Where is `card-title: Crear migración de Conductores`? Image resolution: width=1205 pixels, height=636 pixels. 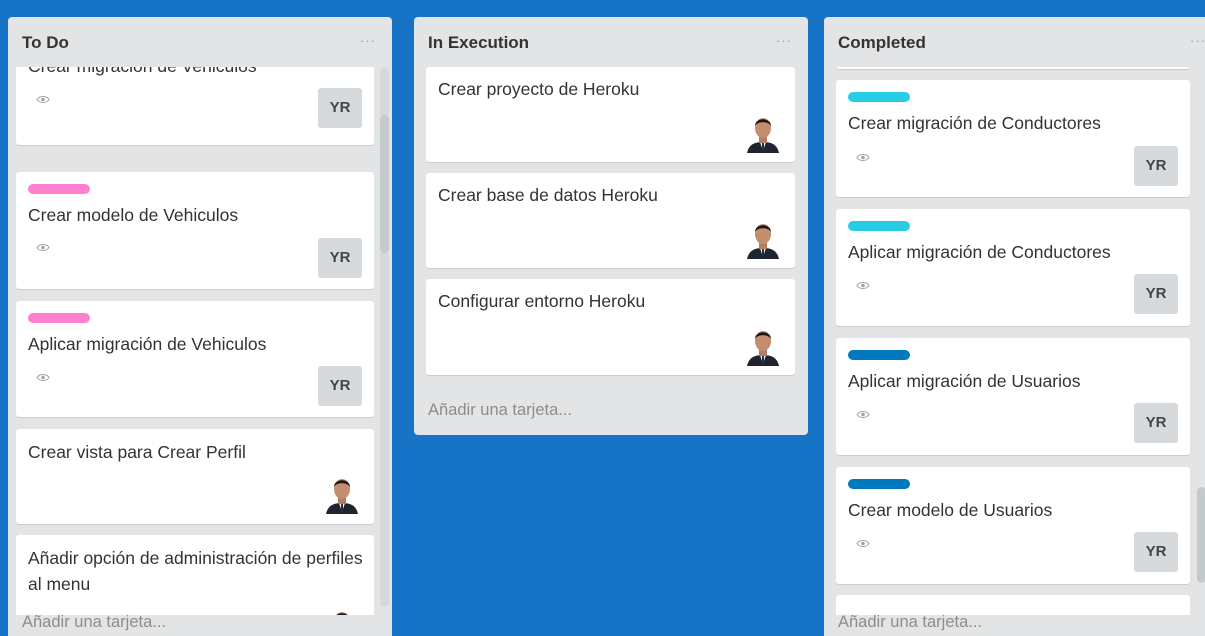
card-title: Crear migración de Conductores is located at coordinates (974, 123).